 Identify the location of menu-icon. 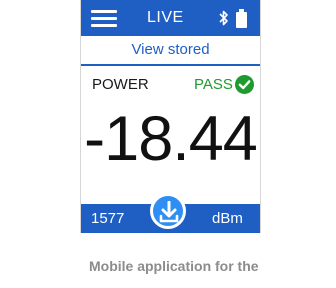
(104, 18).